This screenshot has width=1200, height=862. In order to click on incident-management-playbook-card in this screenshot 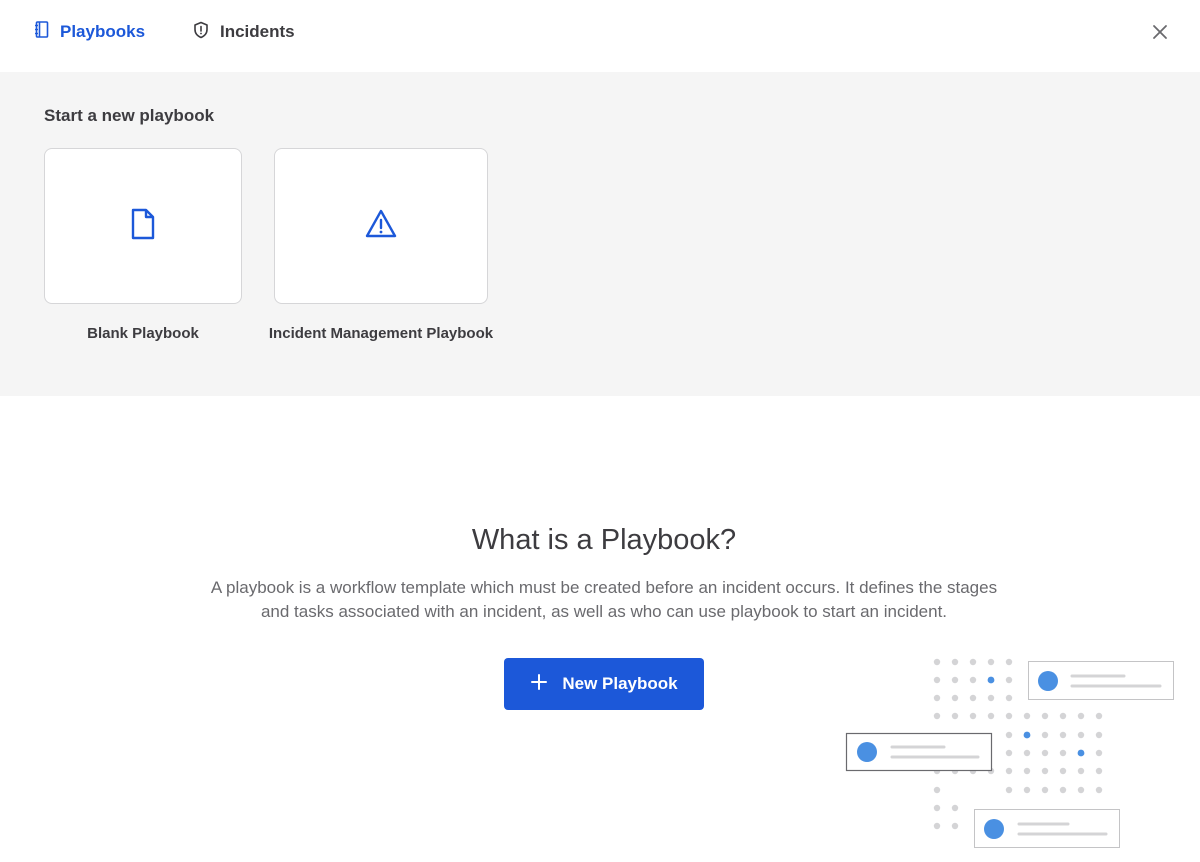, I will do `click(381, 226)`.